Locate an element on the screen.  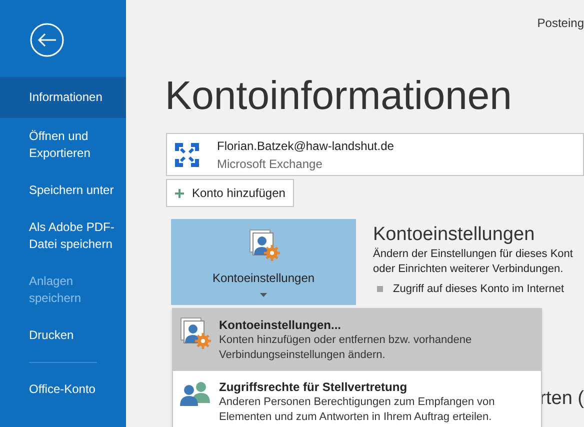
people-icon is located at coordinates (195, 393).